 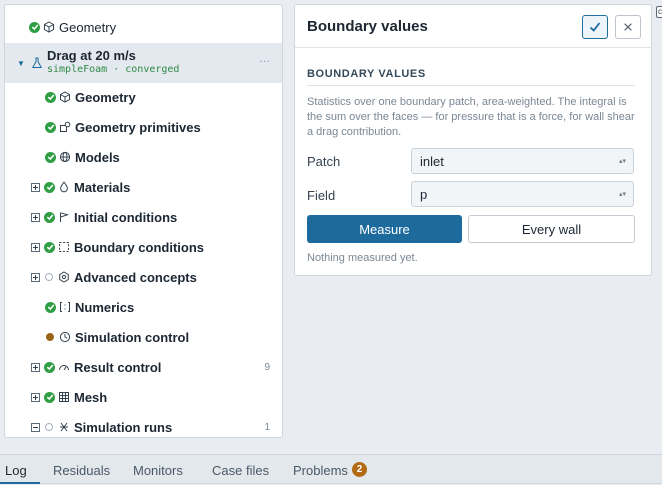 I want to click on check-icon, so click(x=595, y=27).